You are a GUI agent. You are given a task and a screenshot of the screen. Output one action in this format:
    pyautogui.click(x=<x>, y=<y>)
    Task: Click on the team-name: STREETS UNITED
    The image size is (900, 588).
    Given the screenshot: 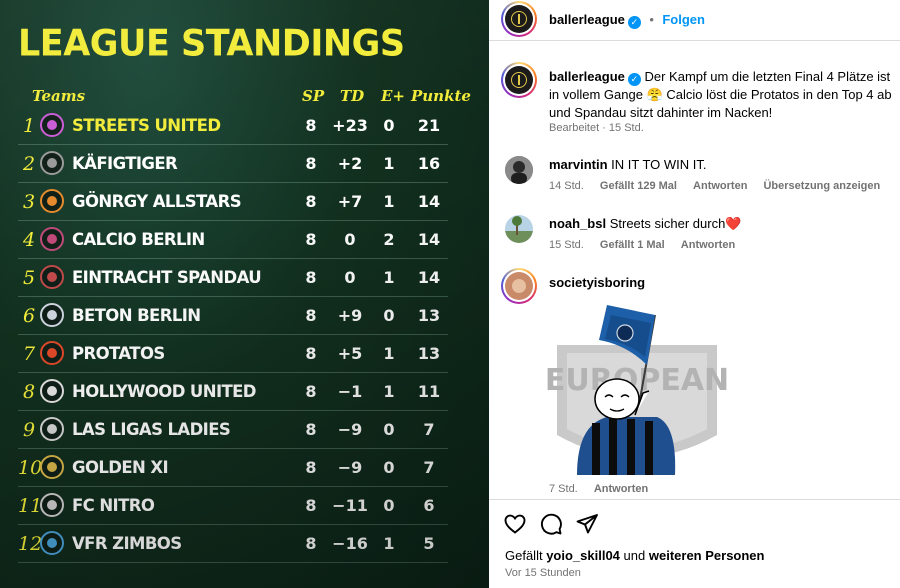 What is the action you would take?
    pyautogui.click(x=146, y=125)
    